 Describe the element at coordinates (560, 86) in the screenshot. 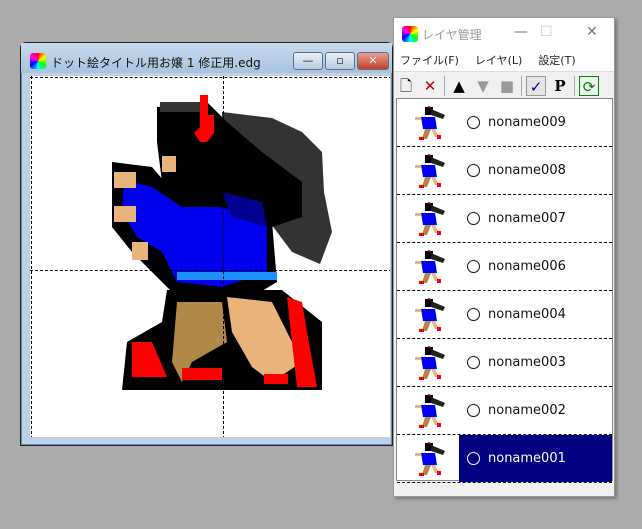

I see `property-icon: P` at that location.